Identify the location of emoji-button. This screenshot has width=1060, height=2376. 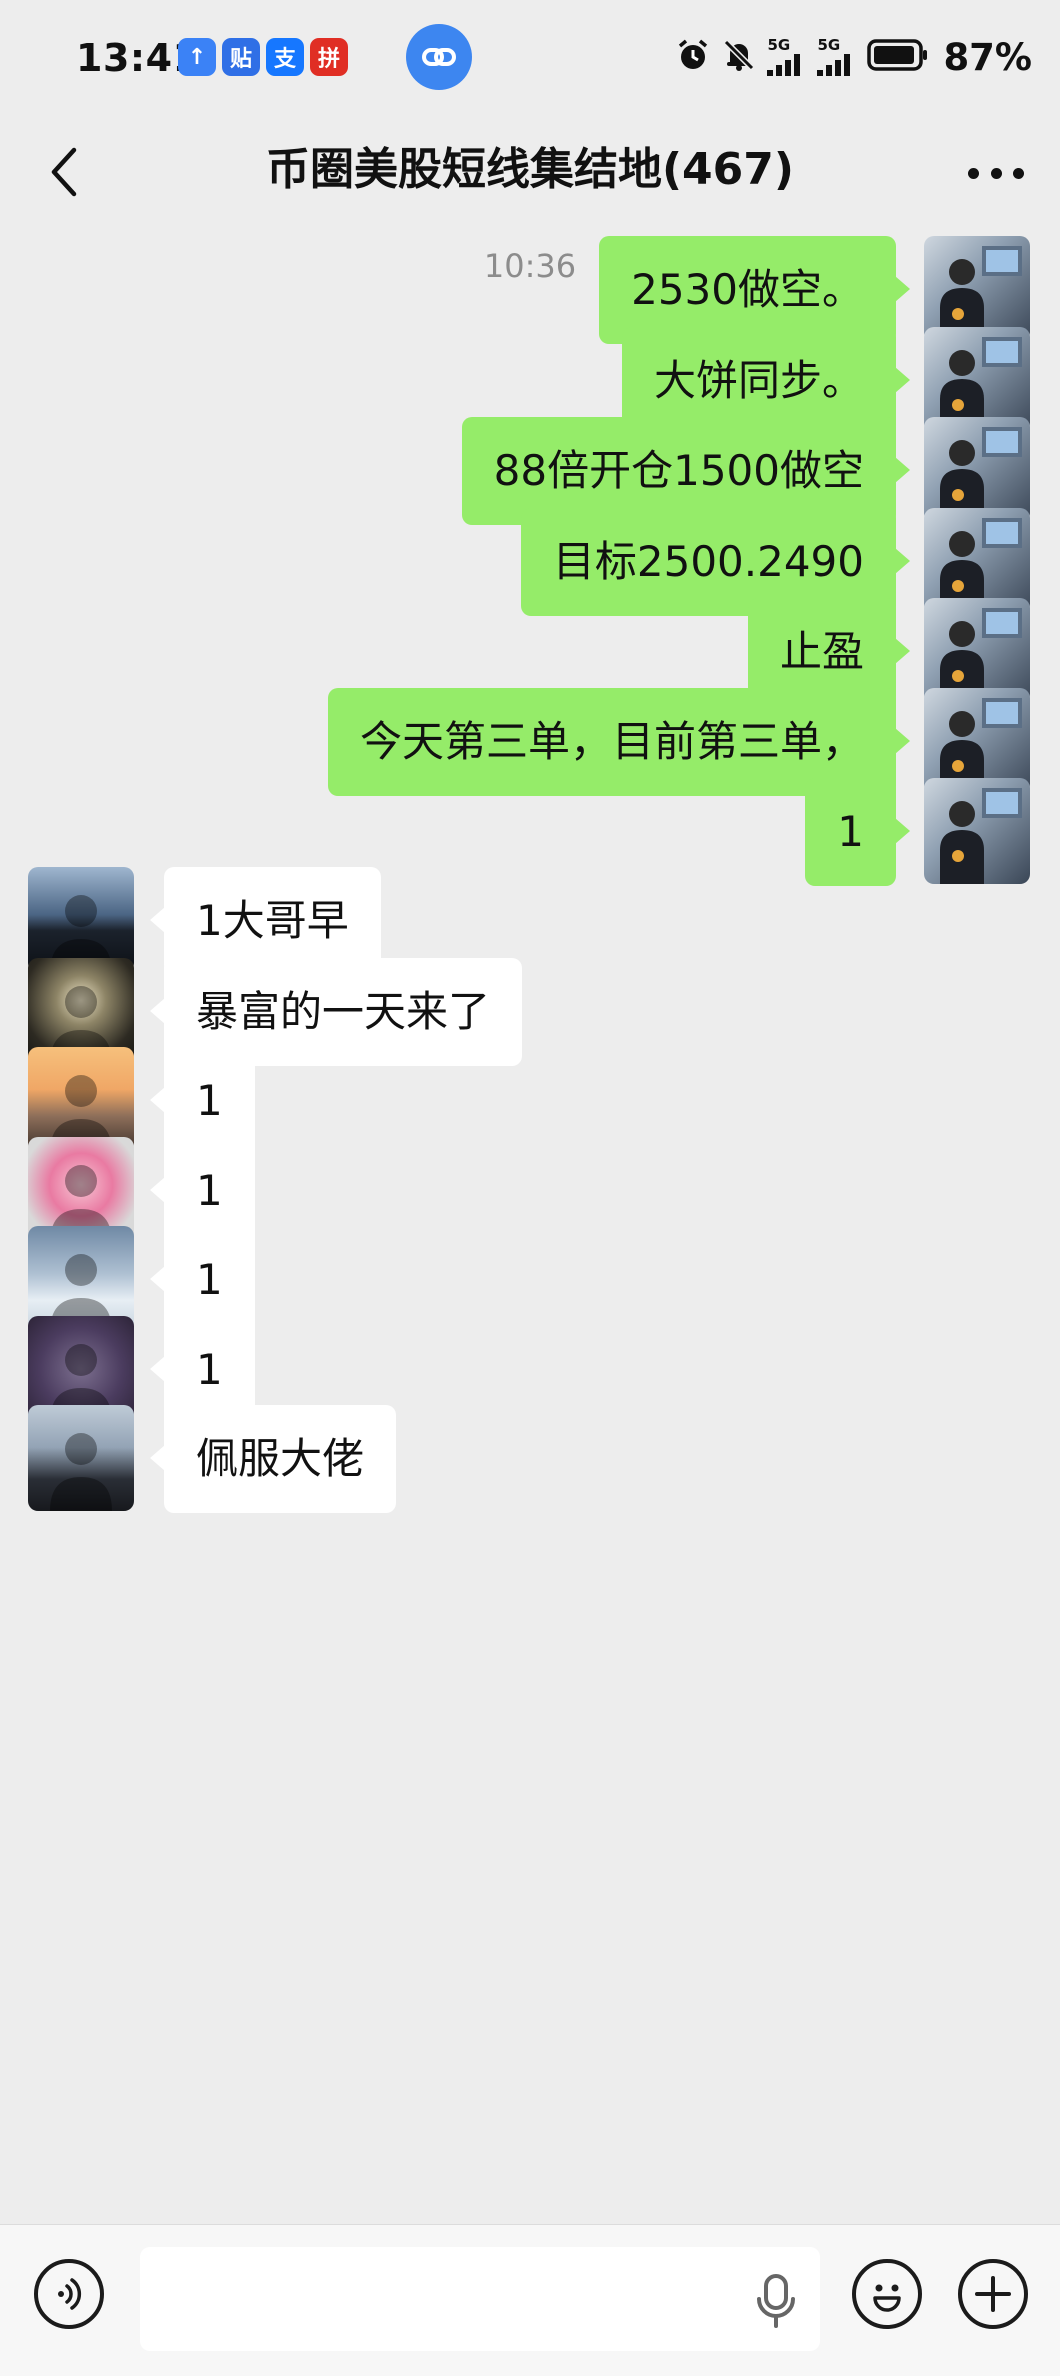
(887, 2294).